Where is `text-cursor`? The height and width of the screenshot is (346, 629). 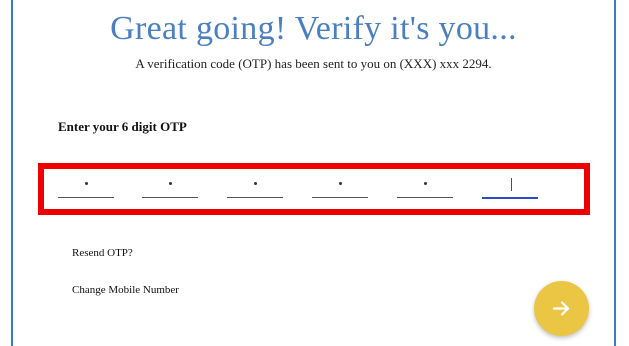 text-cursor is located at coordinates (511, 184).